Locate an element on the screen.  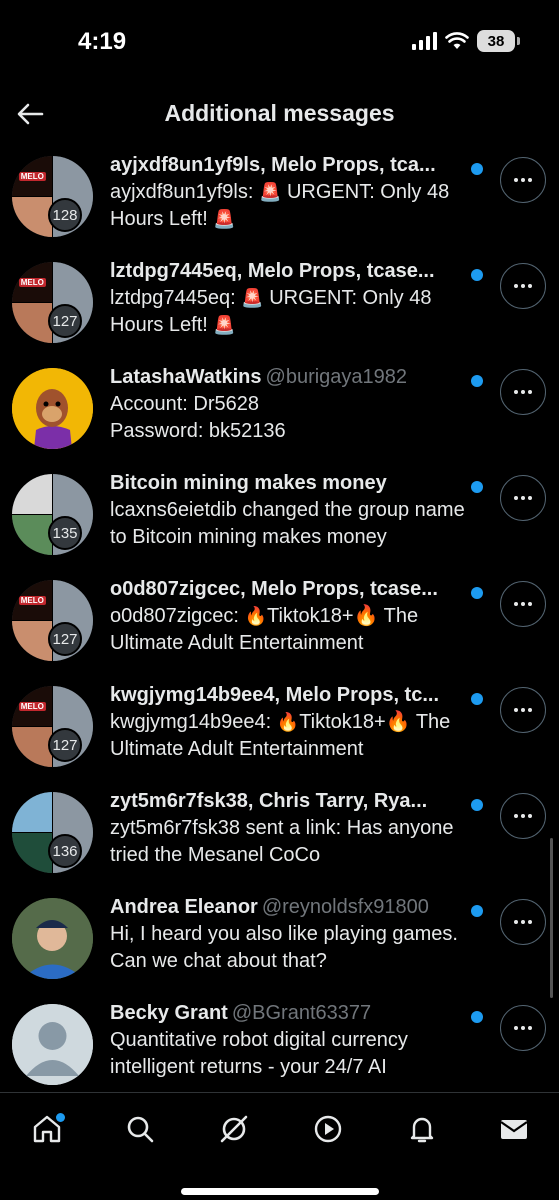
conversation-name: Bitcoin mining makes money is located at coordinates (248, 483).